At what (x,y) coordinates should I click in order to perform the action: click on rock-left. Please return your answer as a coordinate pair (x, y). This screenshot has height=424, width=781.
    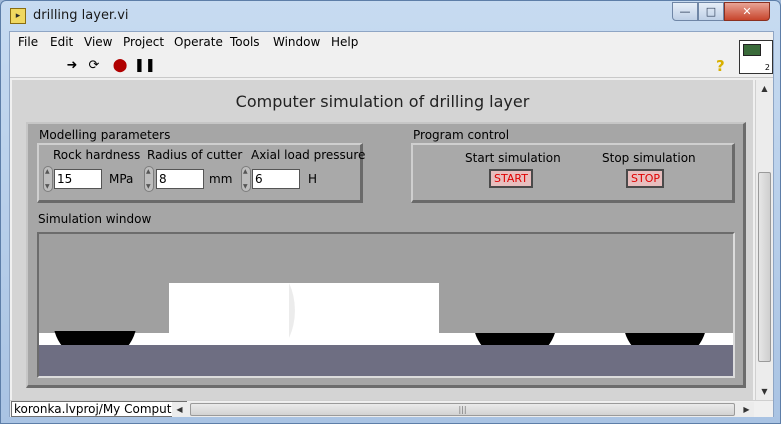
    Looking at the image, I should click on (104, 282).